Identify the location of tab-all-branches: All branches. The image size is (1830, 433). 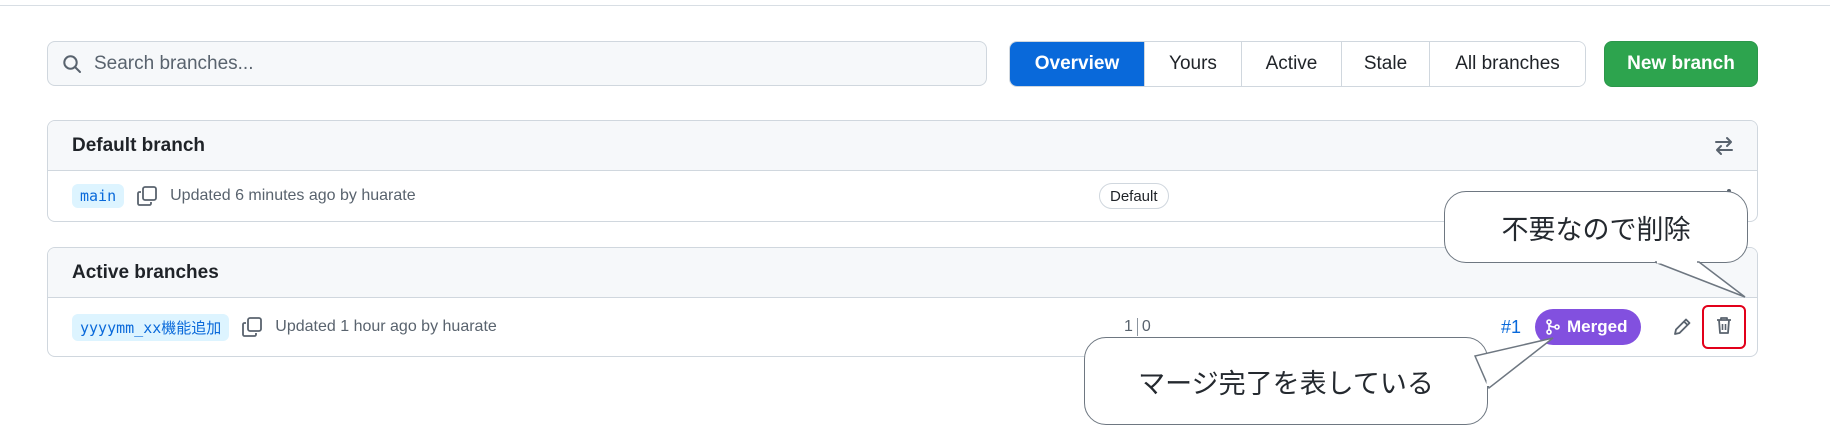
(1507, 64).